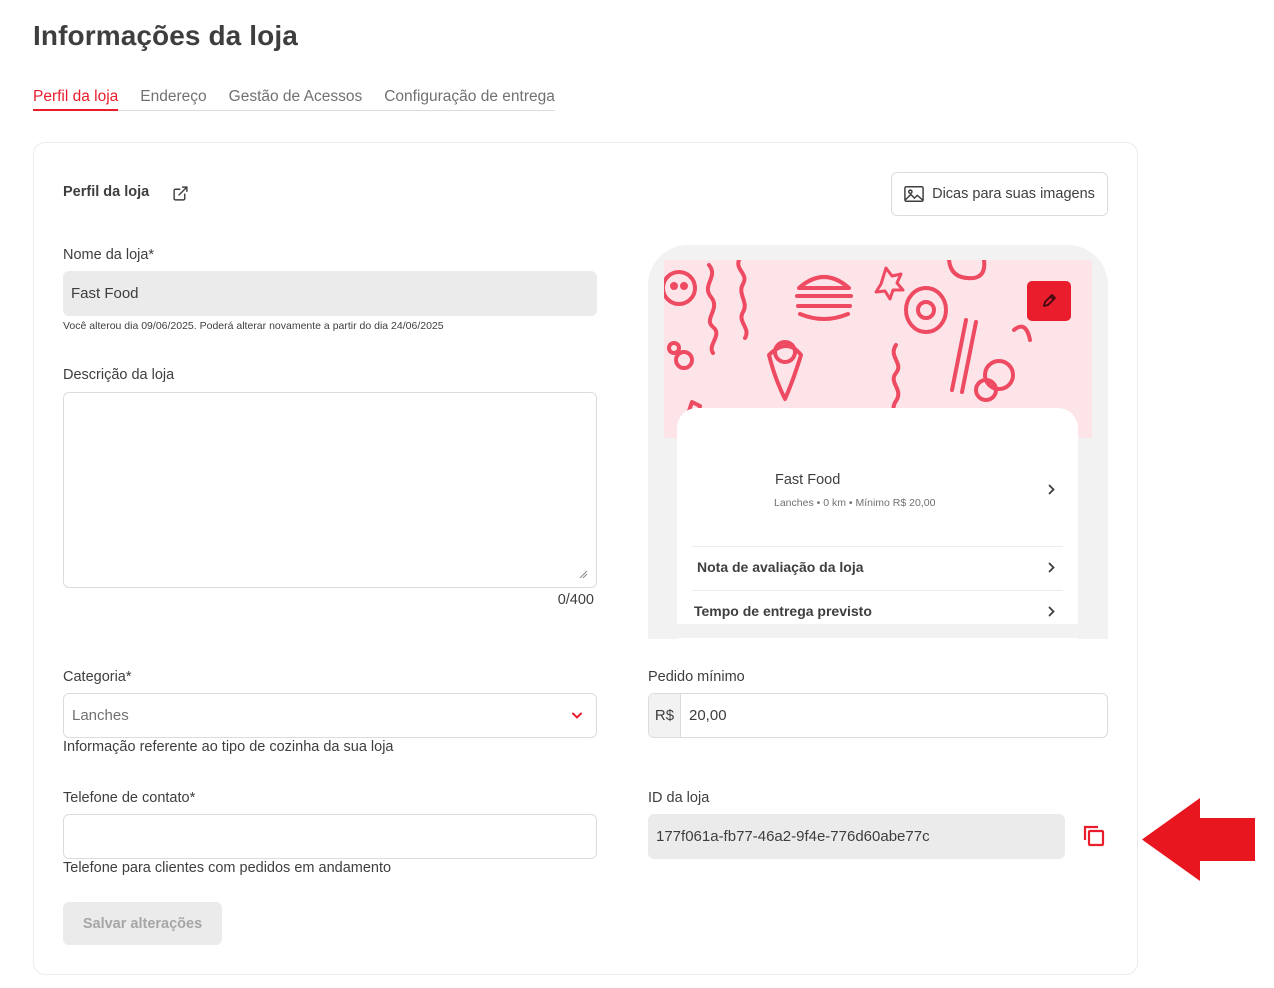 The image size is (1274, 988). Describe the element at coordinates (665, 715) in the screenshot. I see `currency-prefix: R$` at that location.